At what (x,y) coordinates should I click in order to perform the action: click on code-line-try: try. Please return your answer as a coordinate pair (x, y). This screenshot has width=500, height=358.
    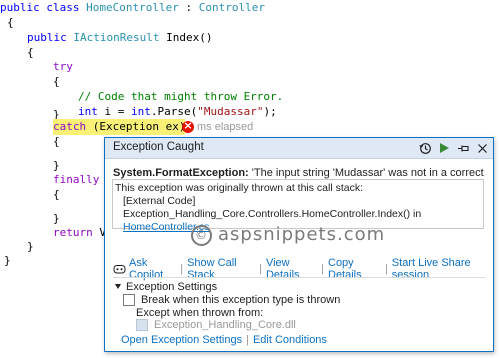
    Looking at the image, I should click on (63, 66).